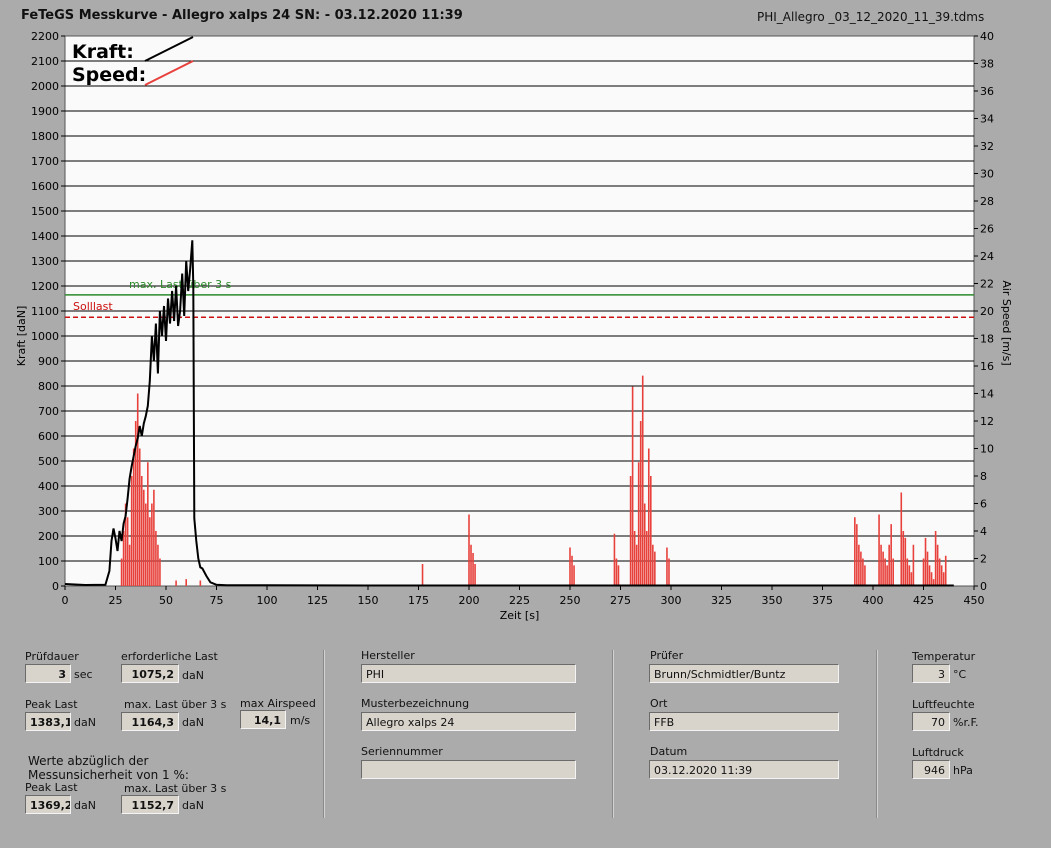  What do you see at coordinates (217, 600) in the screenshot?
I see `x-tick-label: 75` at bounding box center [217, 600].